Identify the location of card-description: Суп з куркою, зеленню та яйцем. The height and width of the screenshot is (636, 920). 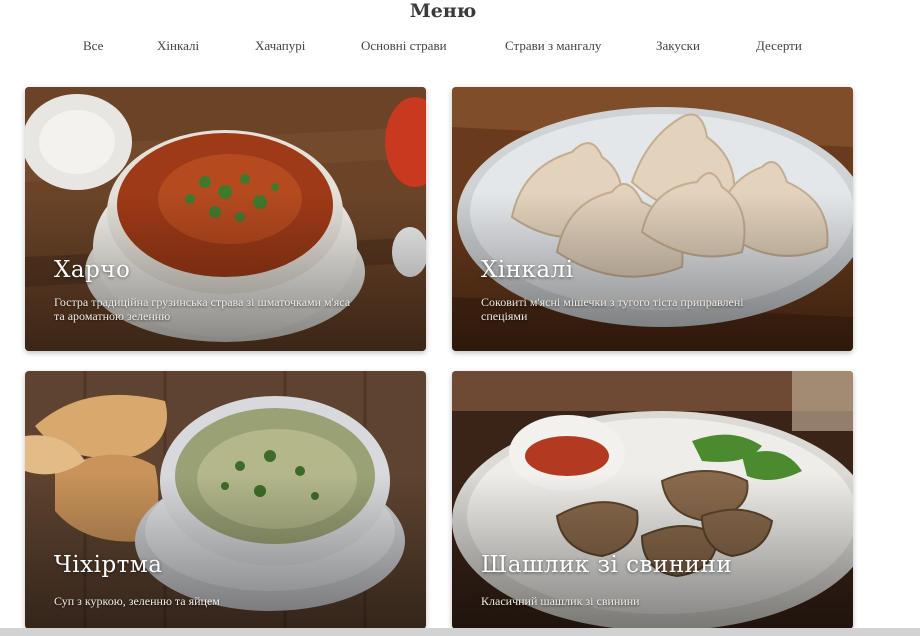
(137, 601).